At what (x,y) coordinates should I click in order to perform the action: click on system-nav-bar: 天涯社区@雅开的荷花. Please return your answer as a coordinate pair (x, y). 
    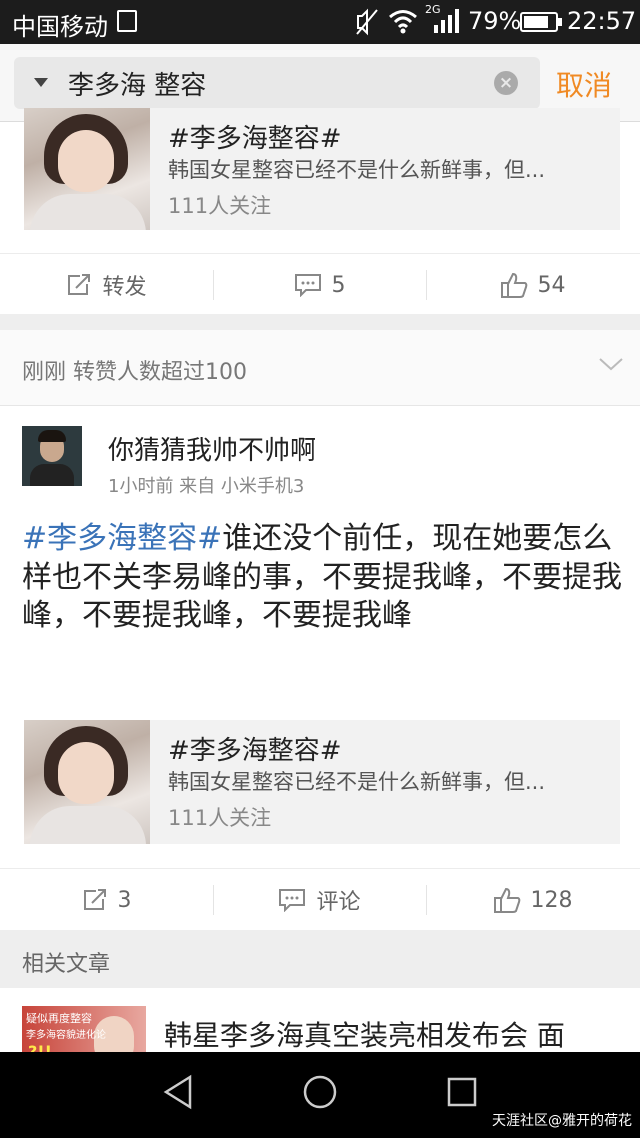
    Looking at the image, I should click on (320, 1095).